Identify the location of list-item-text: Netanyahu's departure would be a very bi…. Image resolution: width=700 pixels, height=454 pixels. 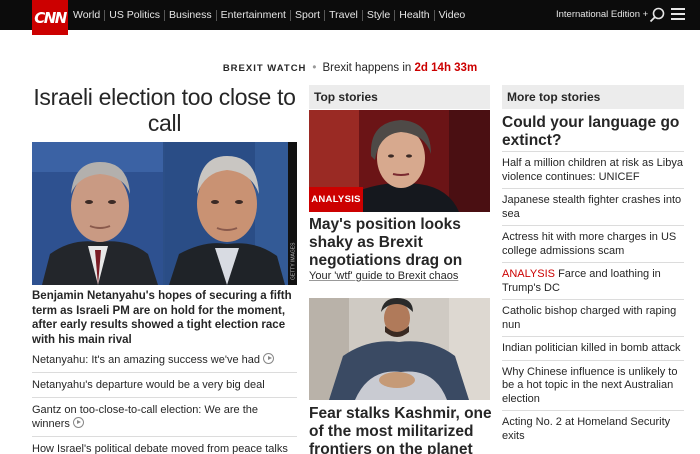
(148, 385).